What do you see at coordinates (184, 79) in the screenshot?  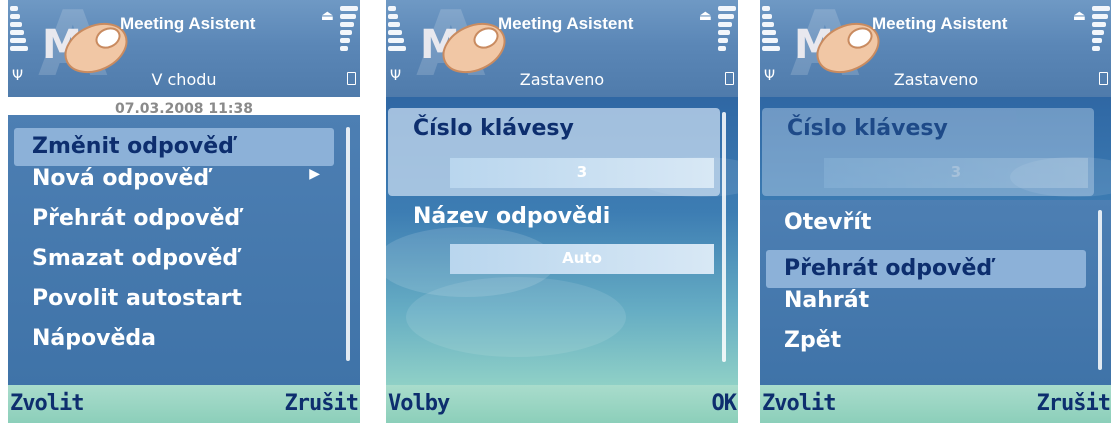 I see `status-text: V chodu` at bounding box center [184, 79].